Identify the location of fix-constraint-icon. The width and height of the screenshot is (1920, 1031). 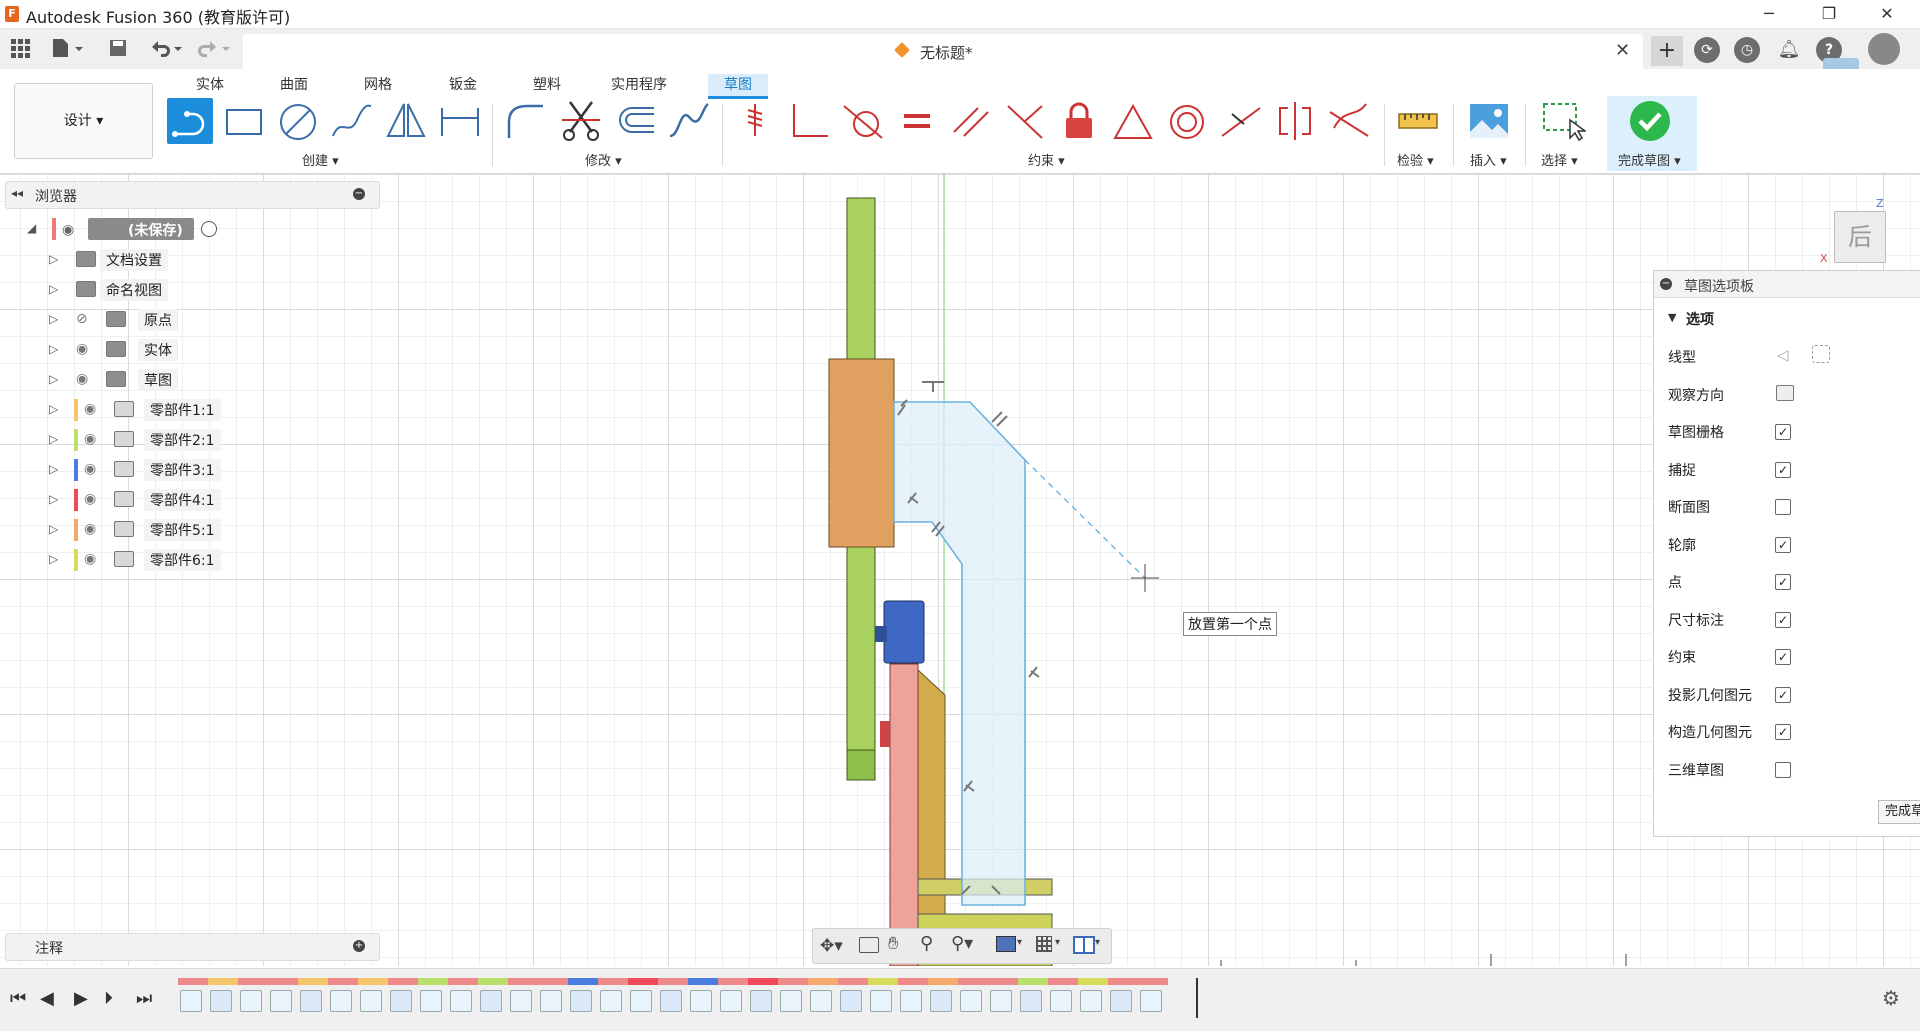
(755, 121).